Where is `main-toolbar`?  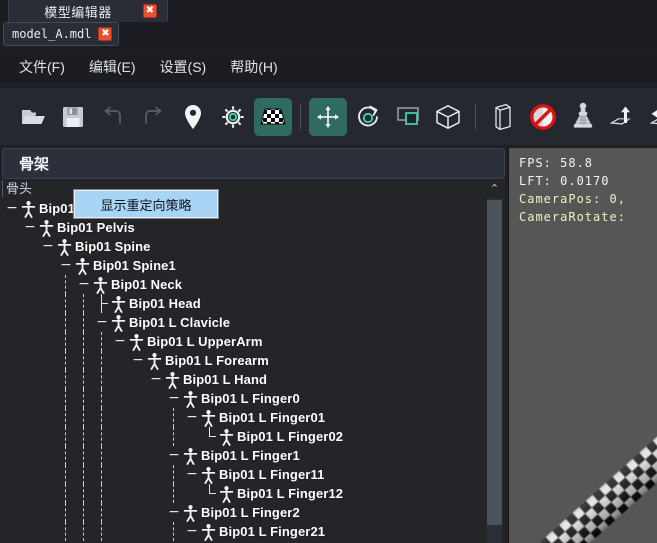
main-toolbar is located at coordinates (328, 116).